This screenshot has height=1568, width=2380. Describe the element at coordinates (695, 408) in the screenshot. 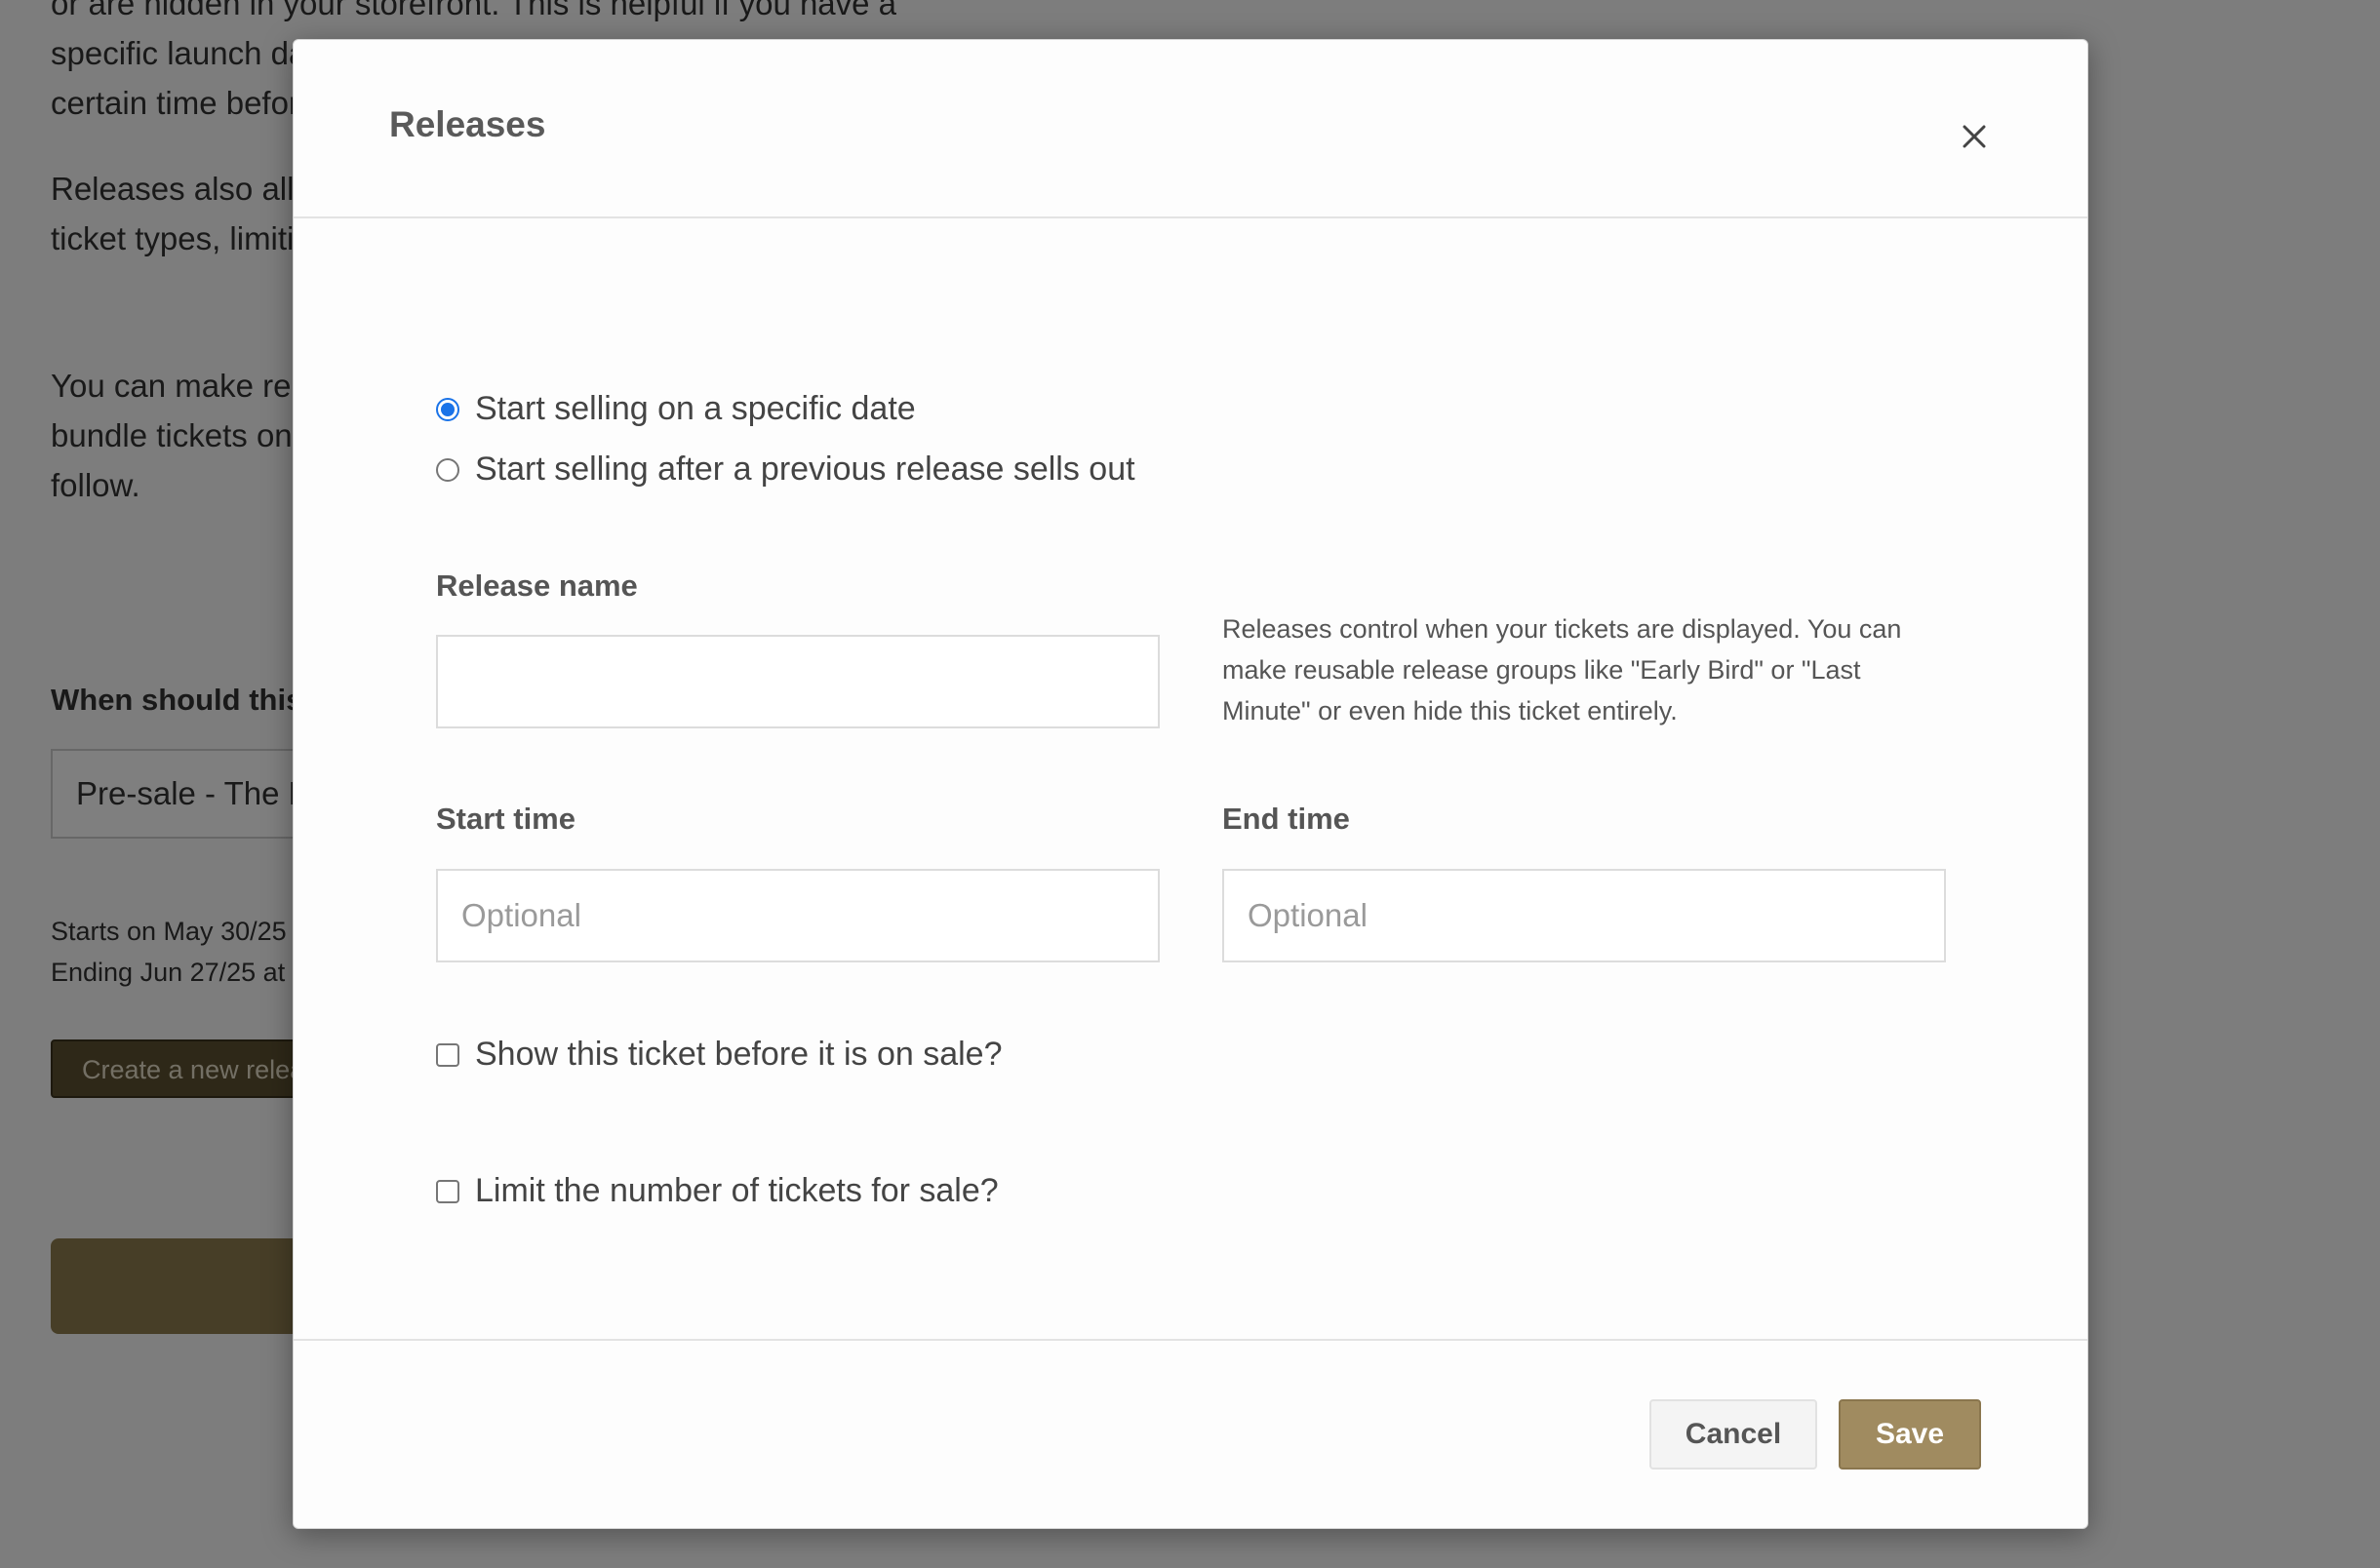

I see `radio-label: Start selling on a specific date` at that location.